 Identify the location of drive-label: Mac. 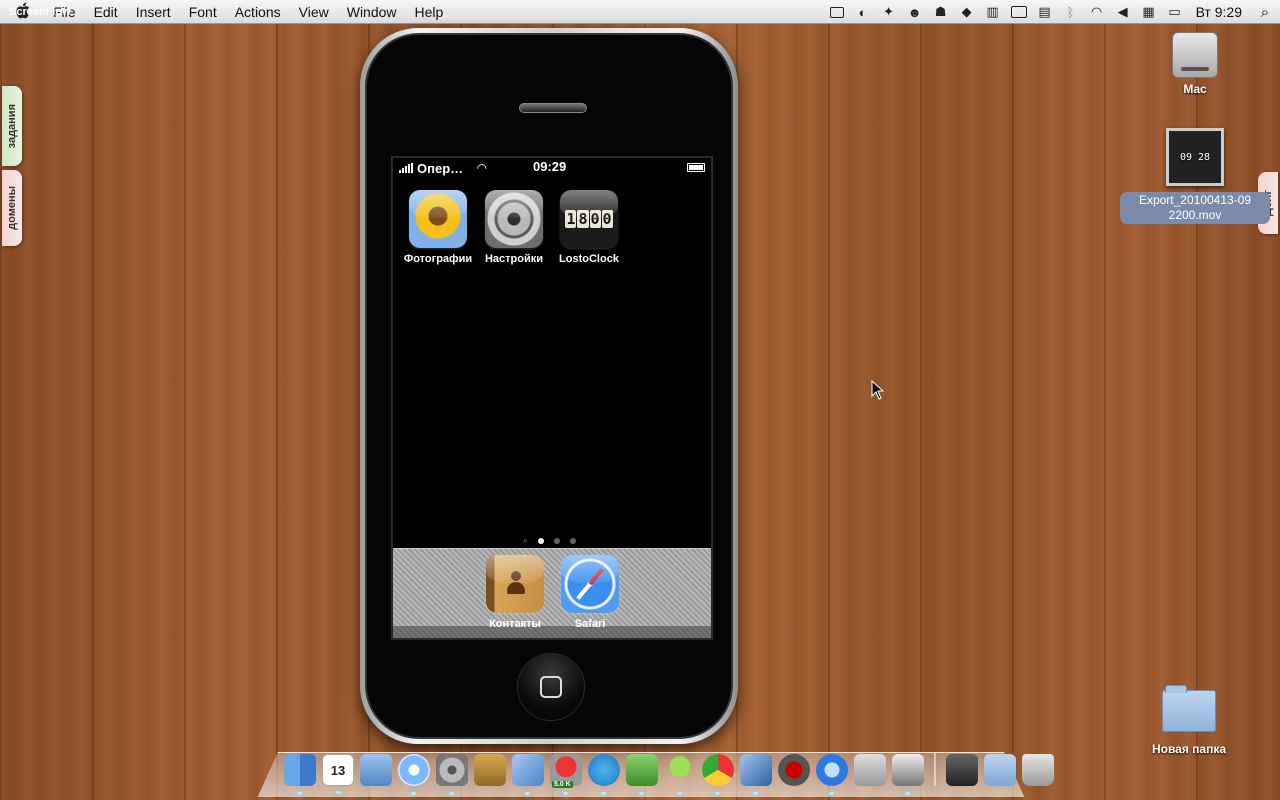
(1195, 89).